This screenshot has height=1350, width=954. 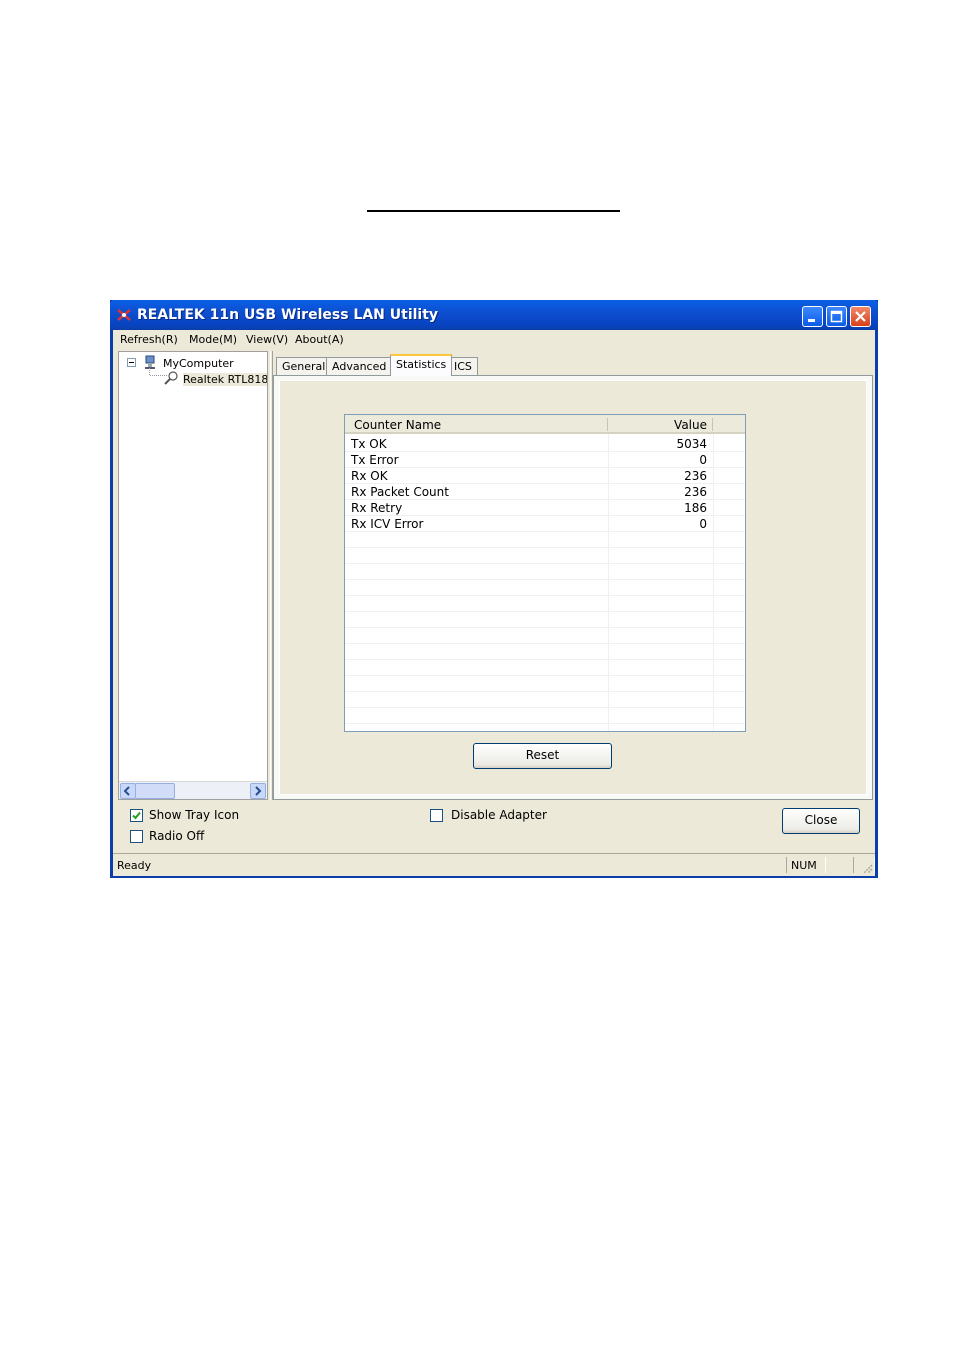 What do you see at coordinates (387, 524) in the screenshot?
I see `counter-name-cell: Rx ICV Error` at bounding box center [387, 524].